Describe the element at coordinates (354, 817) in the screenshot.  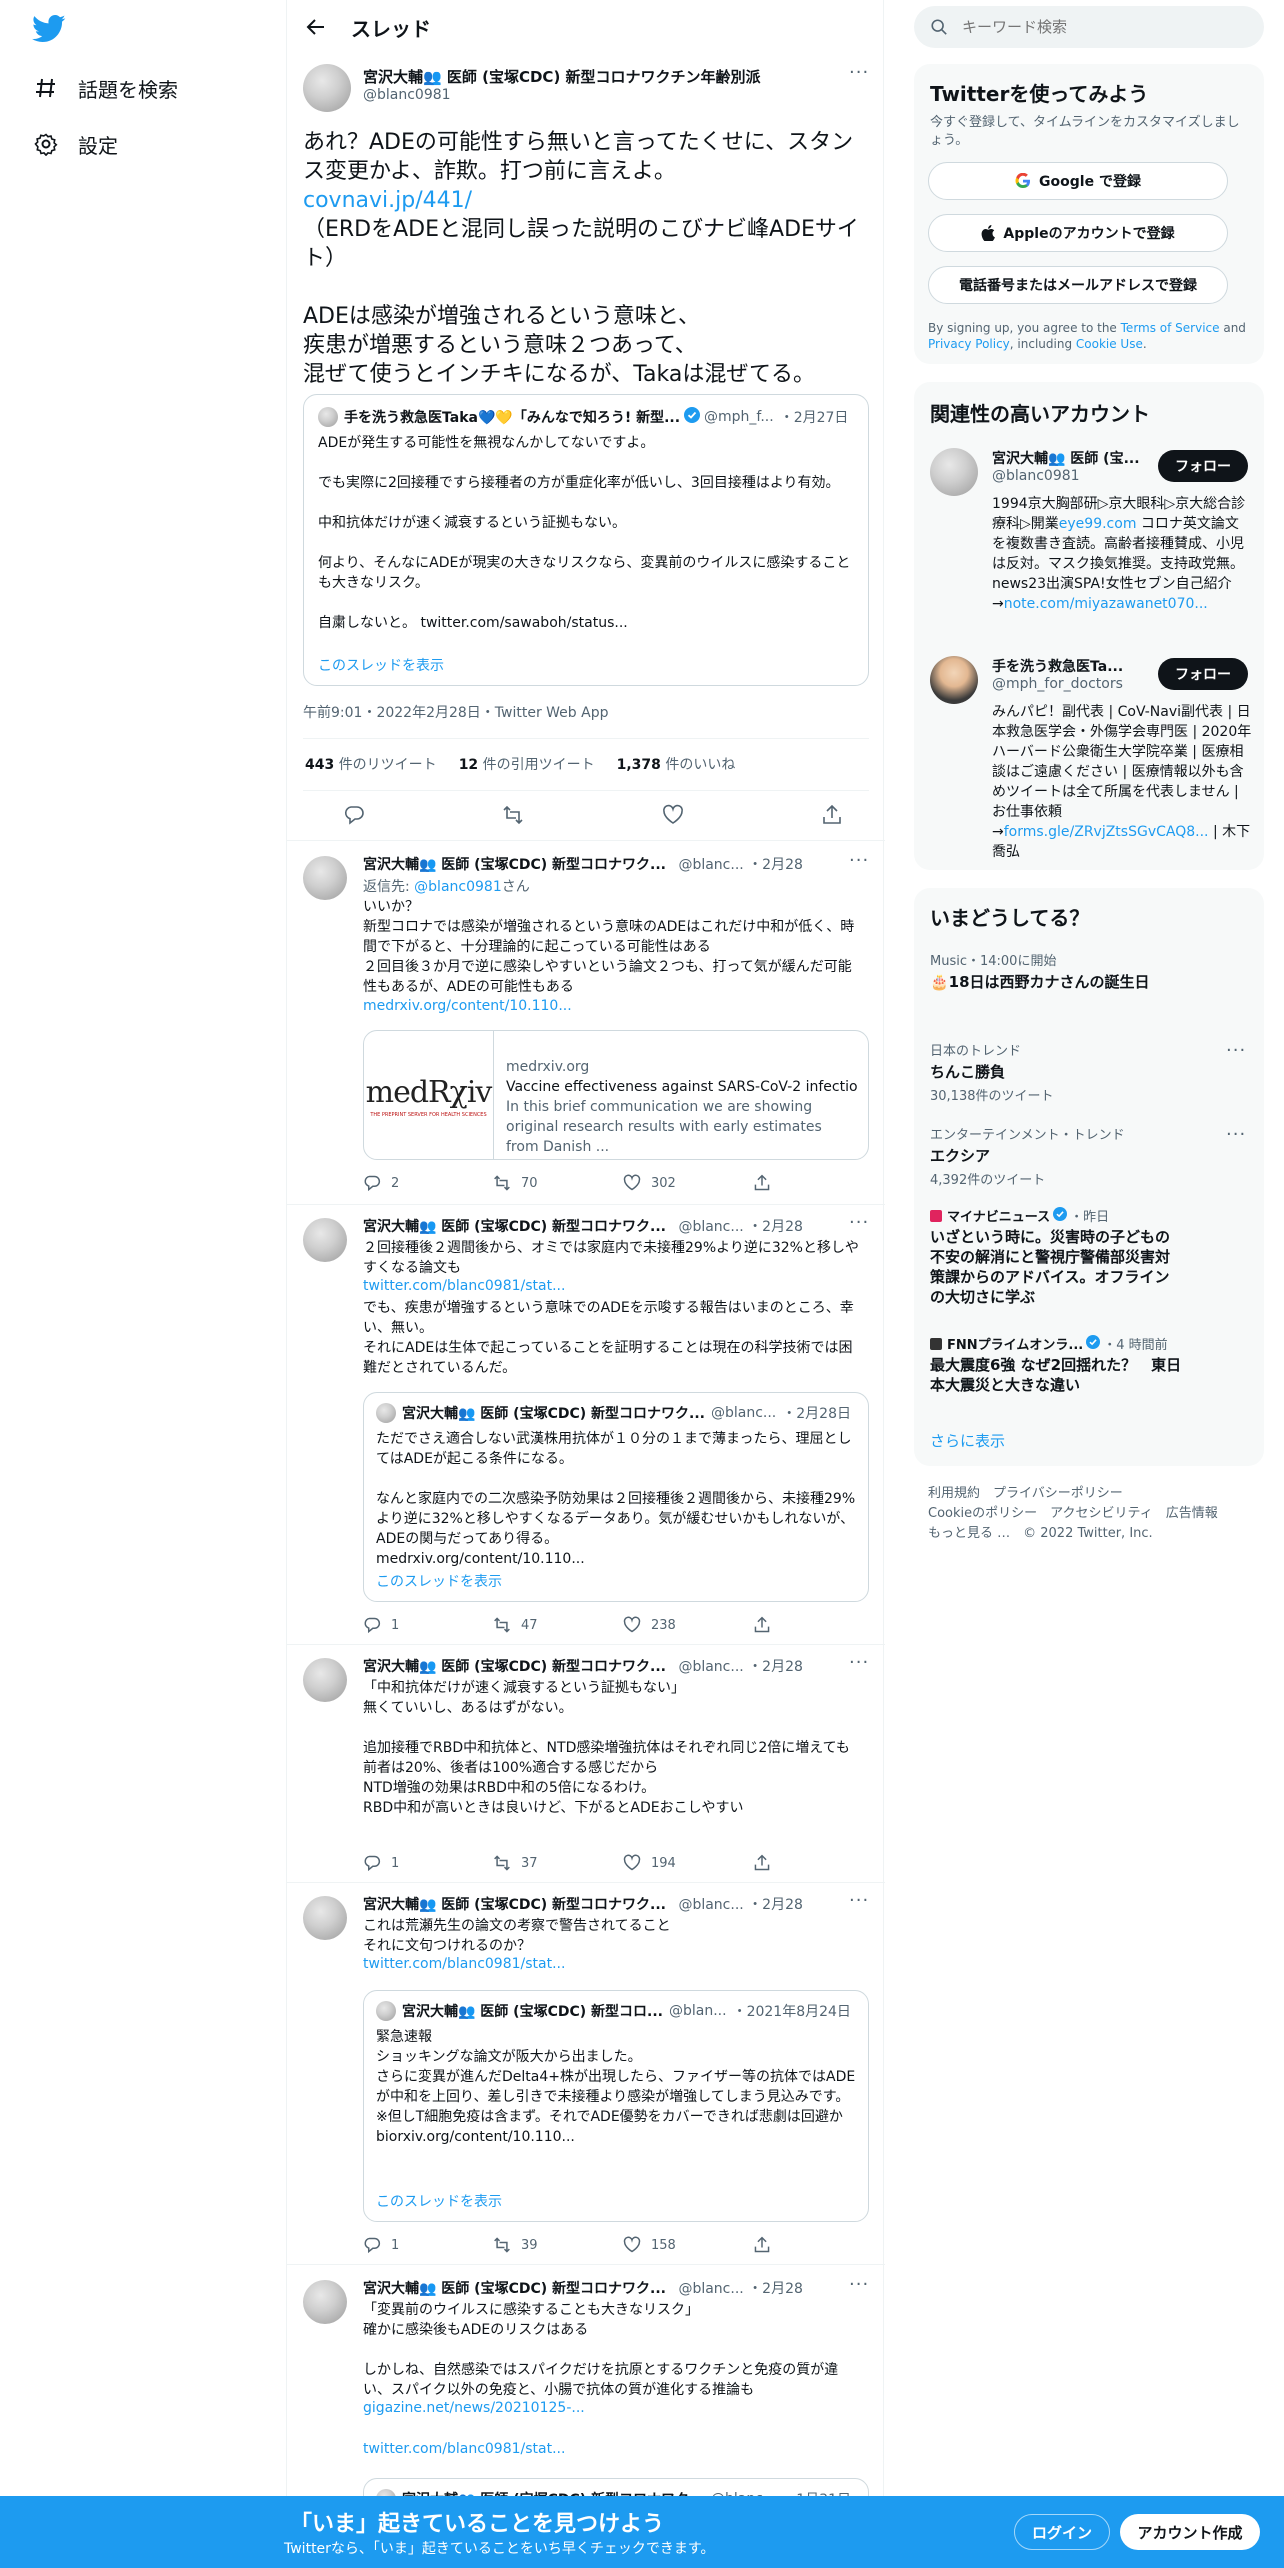
I see `reply-icon` at that location.